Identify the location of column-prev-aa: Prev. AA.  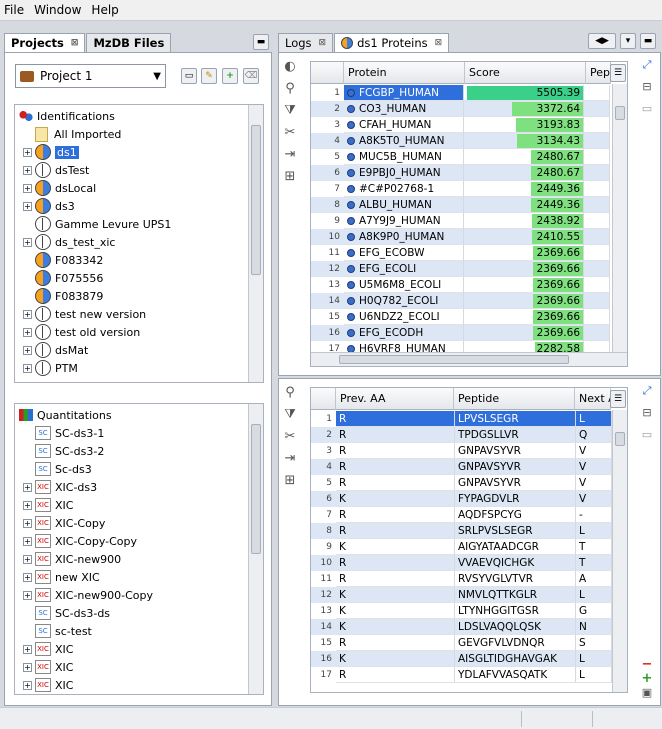
(395, 399).